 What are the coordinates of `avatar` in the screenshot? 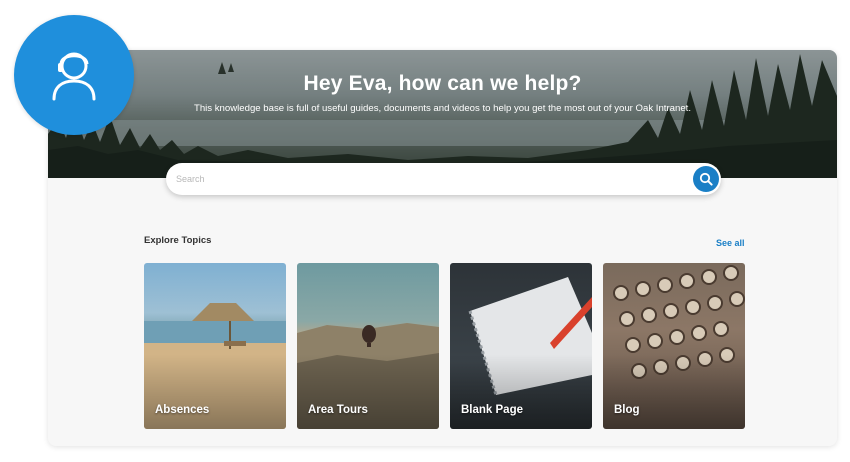 It's located at (74, 75).